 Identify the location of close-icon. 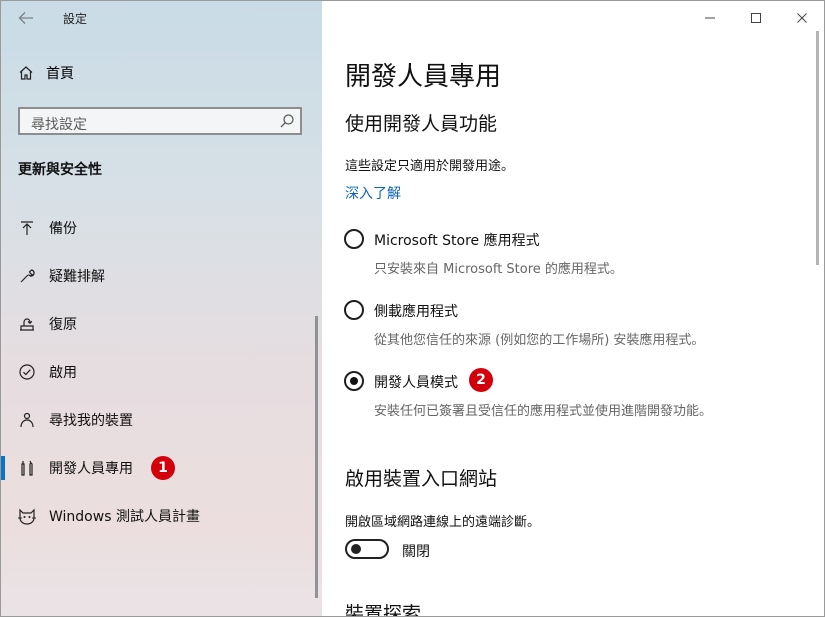
(802, 18).